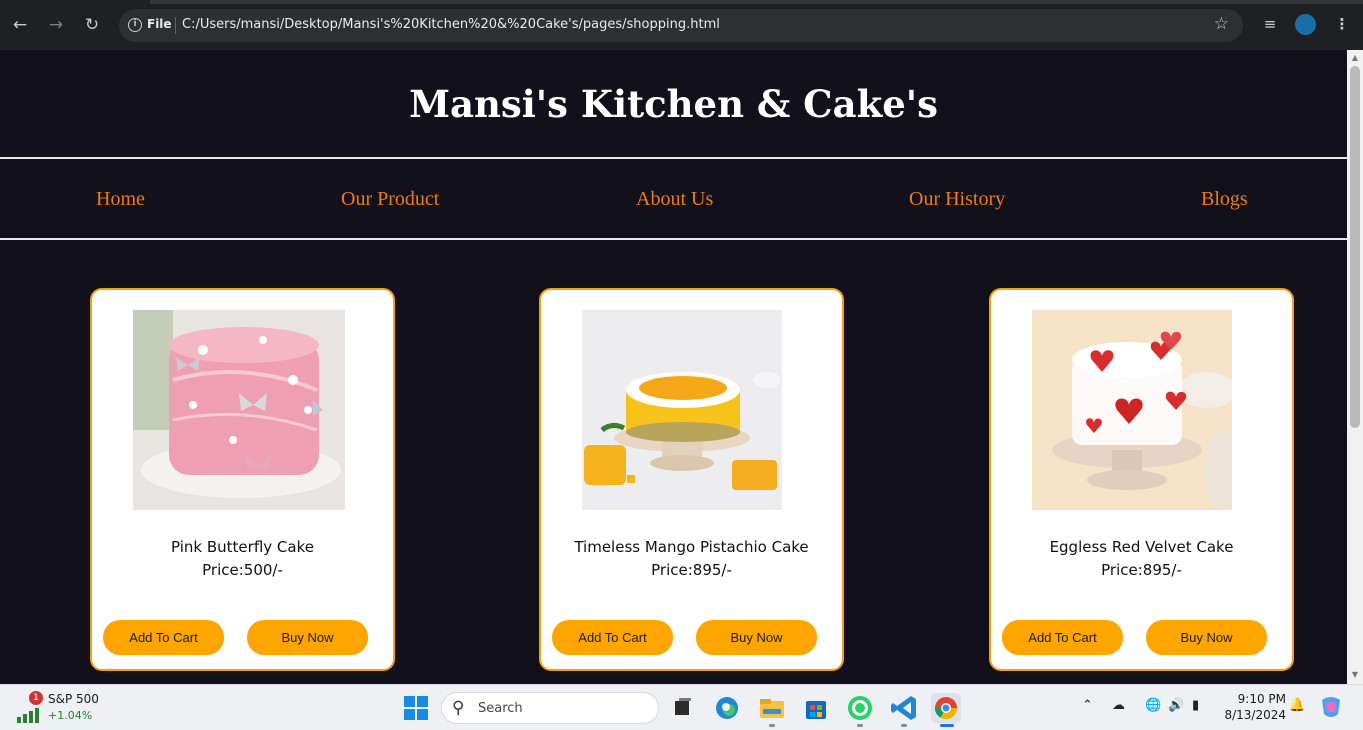 The image size is (1363, 730). I want to click on search-icon: ⚲, so click(458, 708).